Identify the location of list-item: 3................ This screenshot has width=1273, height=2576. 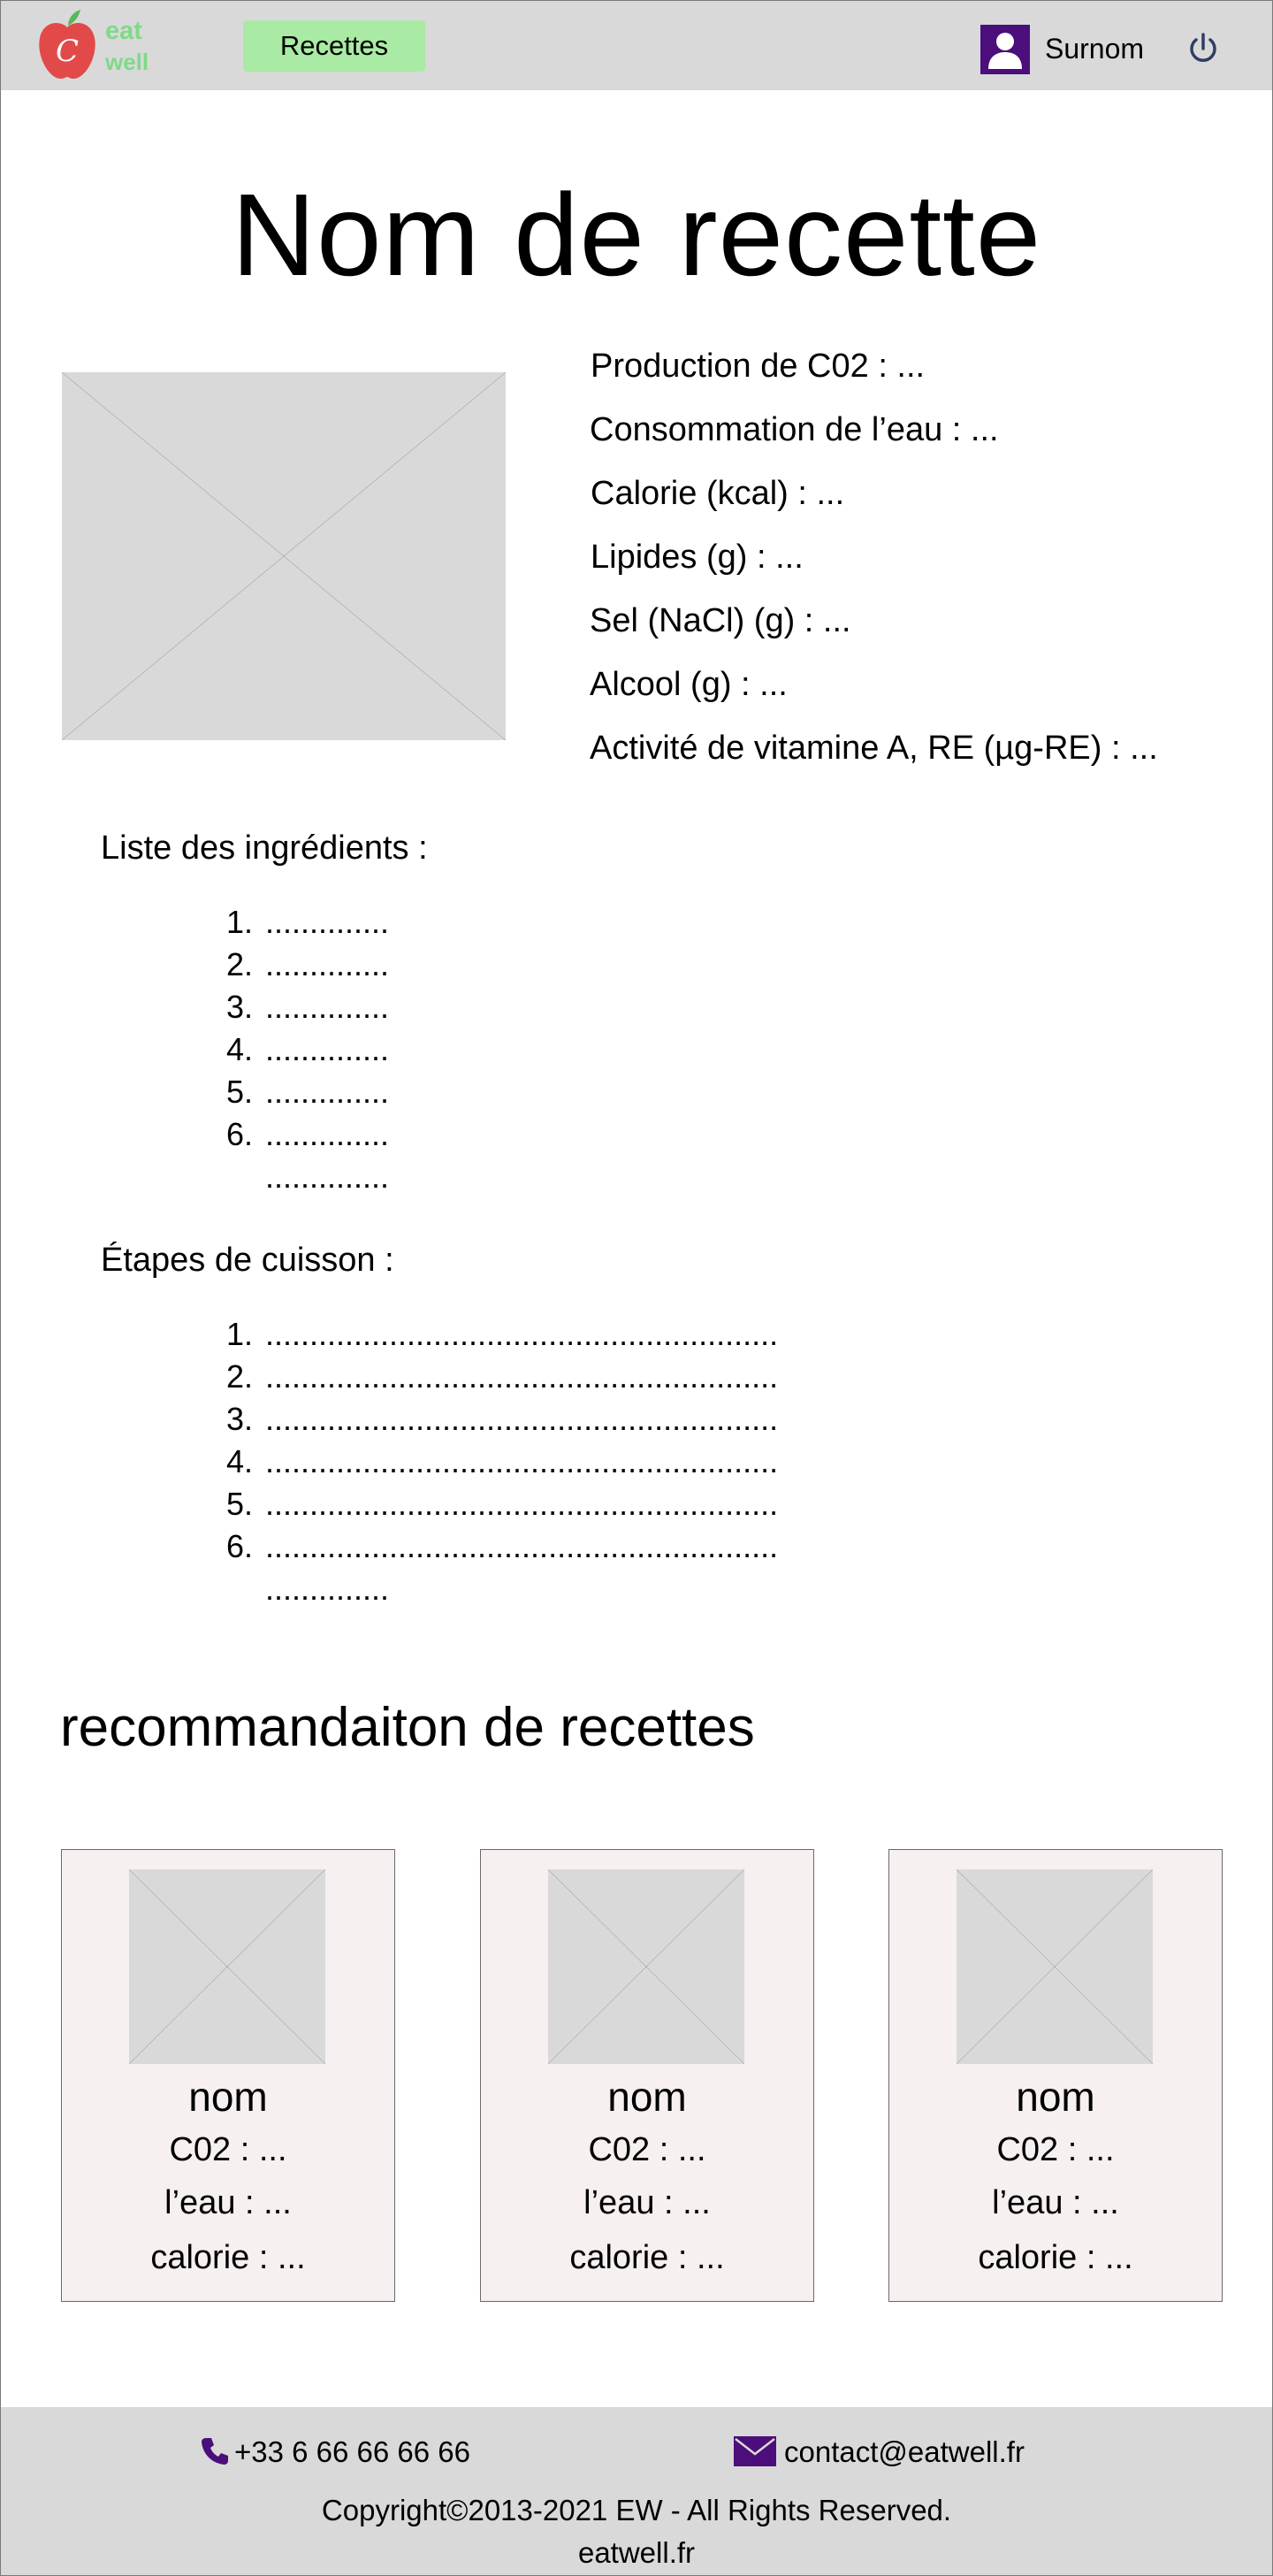
(307, 1007).